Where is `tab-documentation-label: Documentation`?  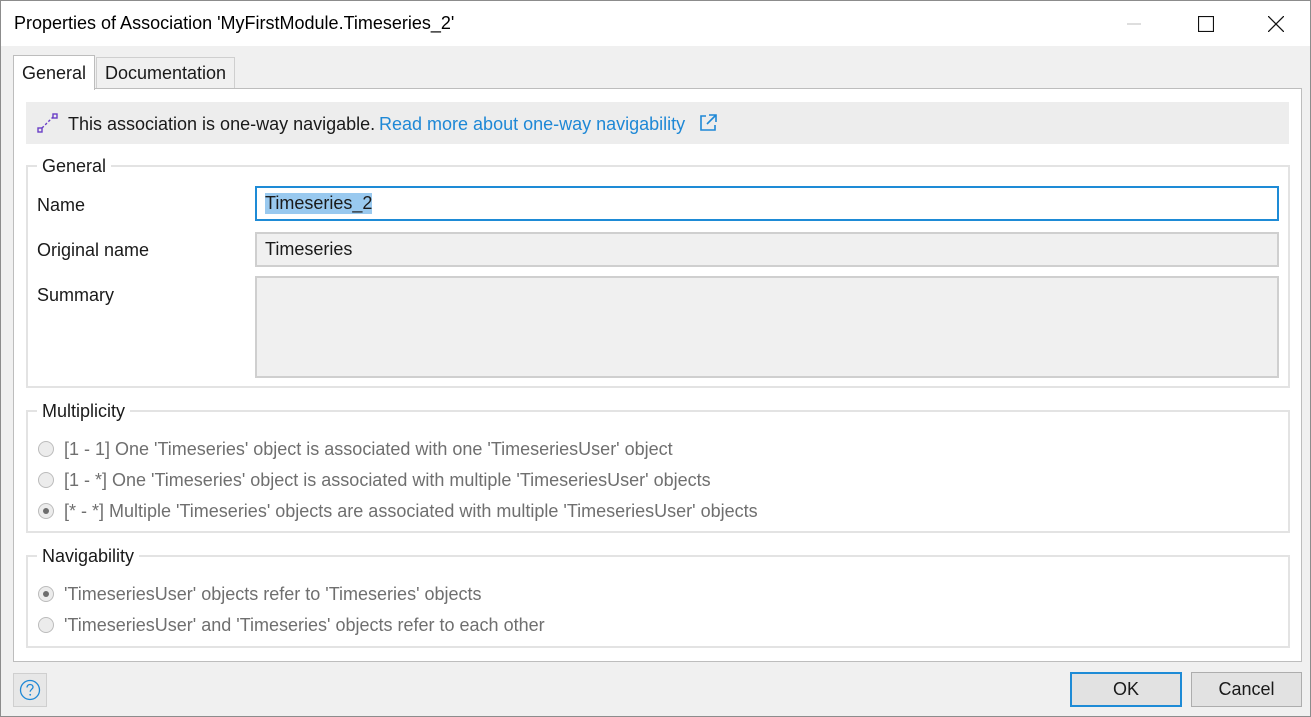
tab-documentation-label: Documentation is located at coordinates (165, 73).